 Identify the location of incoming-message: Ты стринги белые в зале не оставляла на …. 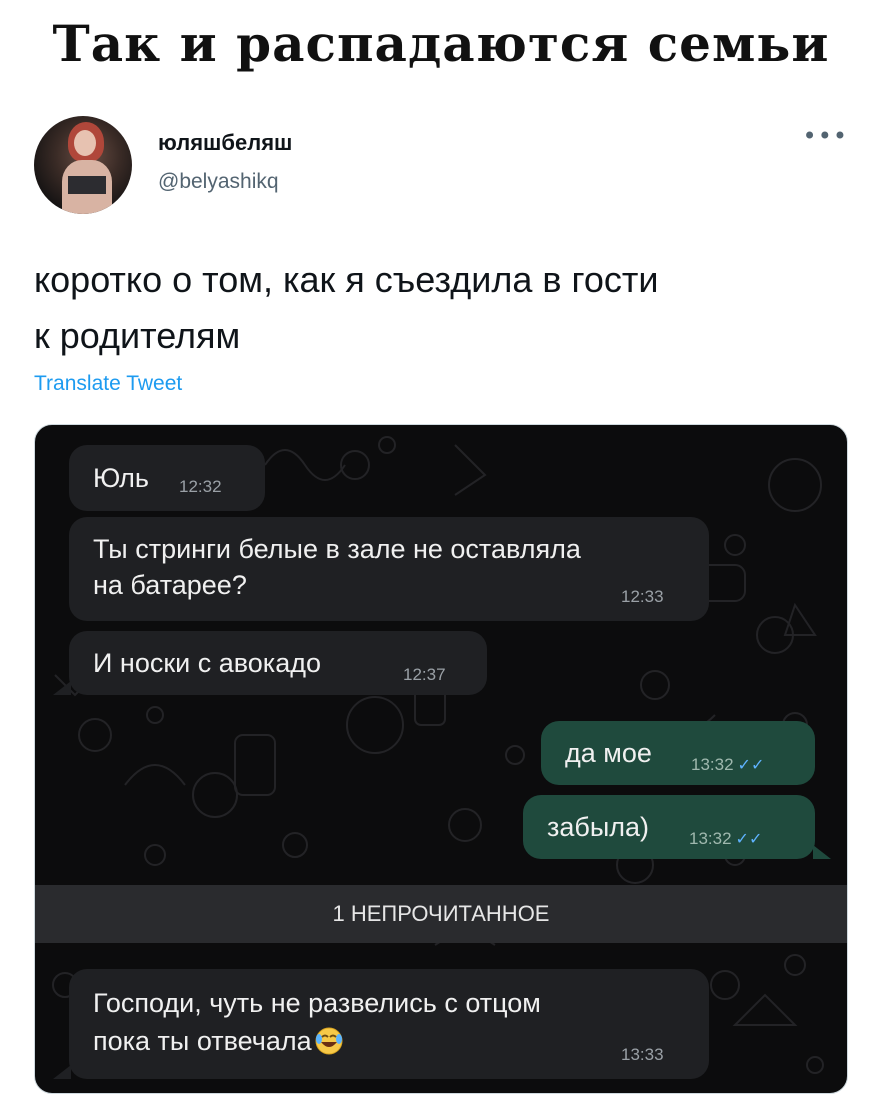
(389, 569).